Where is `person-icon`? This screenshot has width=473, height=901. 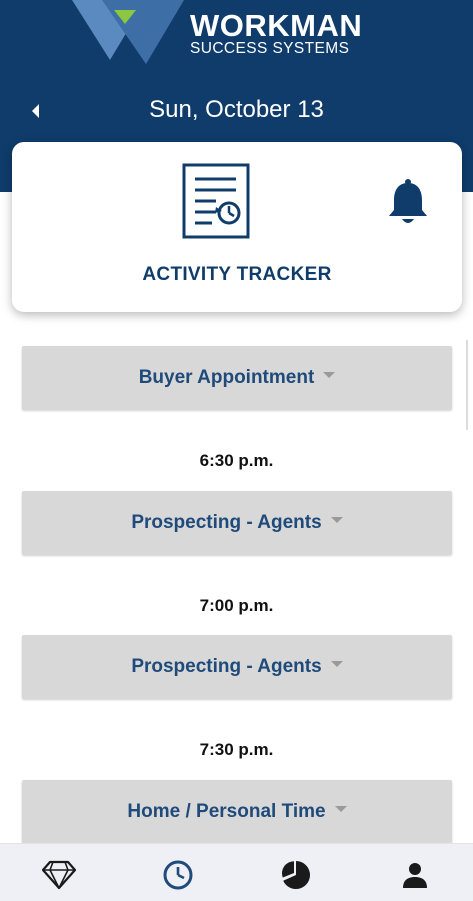 person-icon is located at coordinates (415, 875).